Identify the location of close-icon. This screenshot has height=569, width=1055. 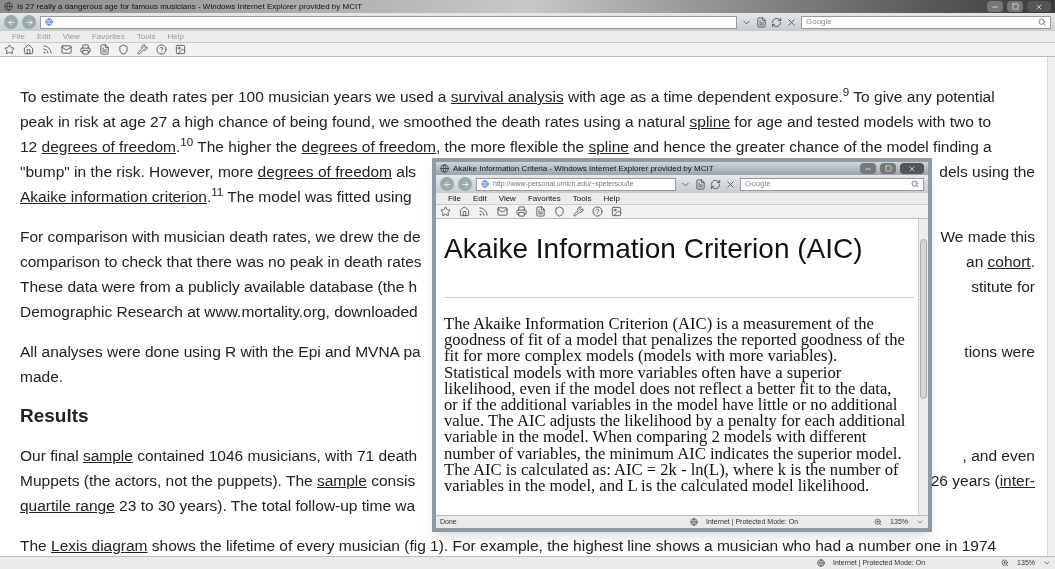
(912, 168).